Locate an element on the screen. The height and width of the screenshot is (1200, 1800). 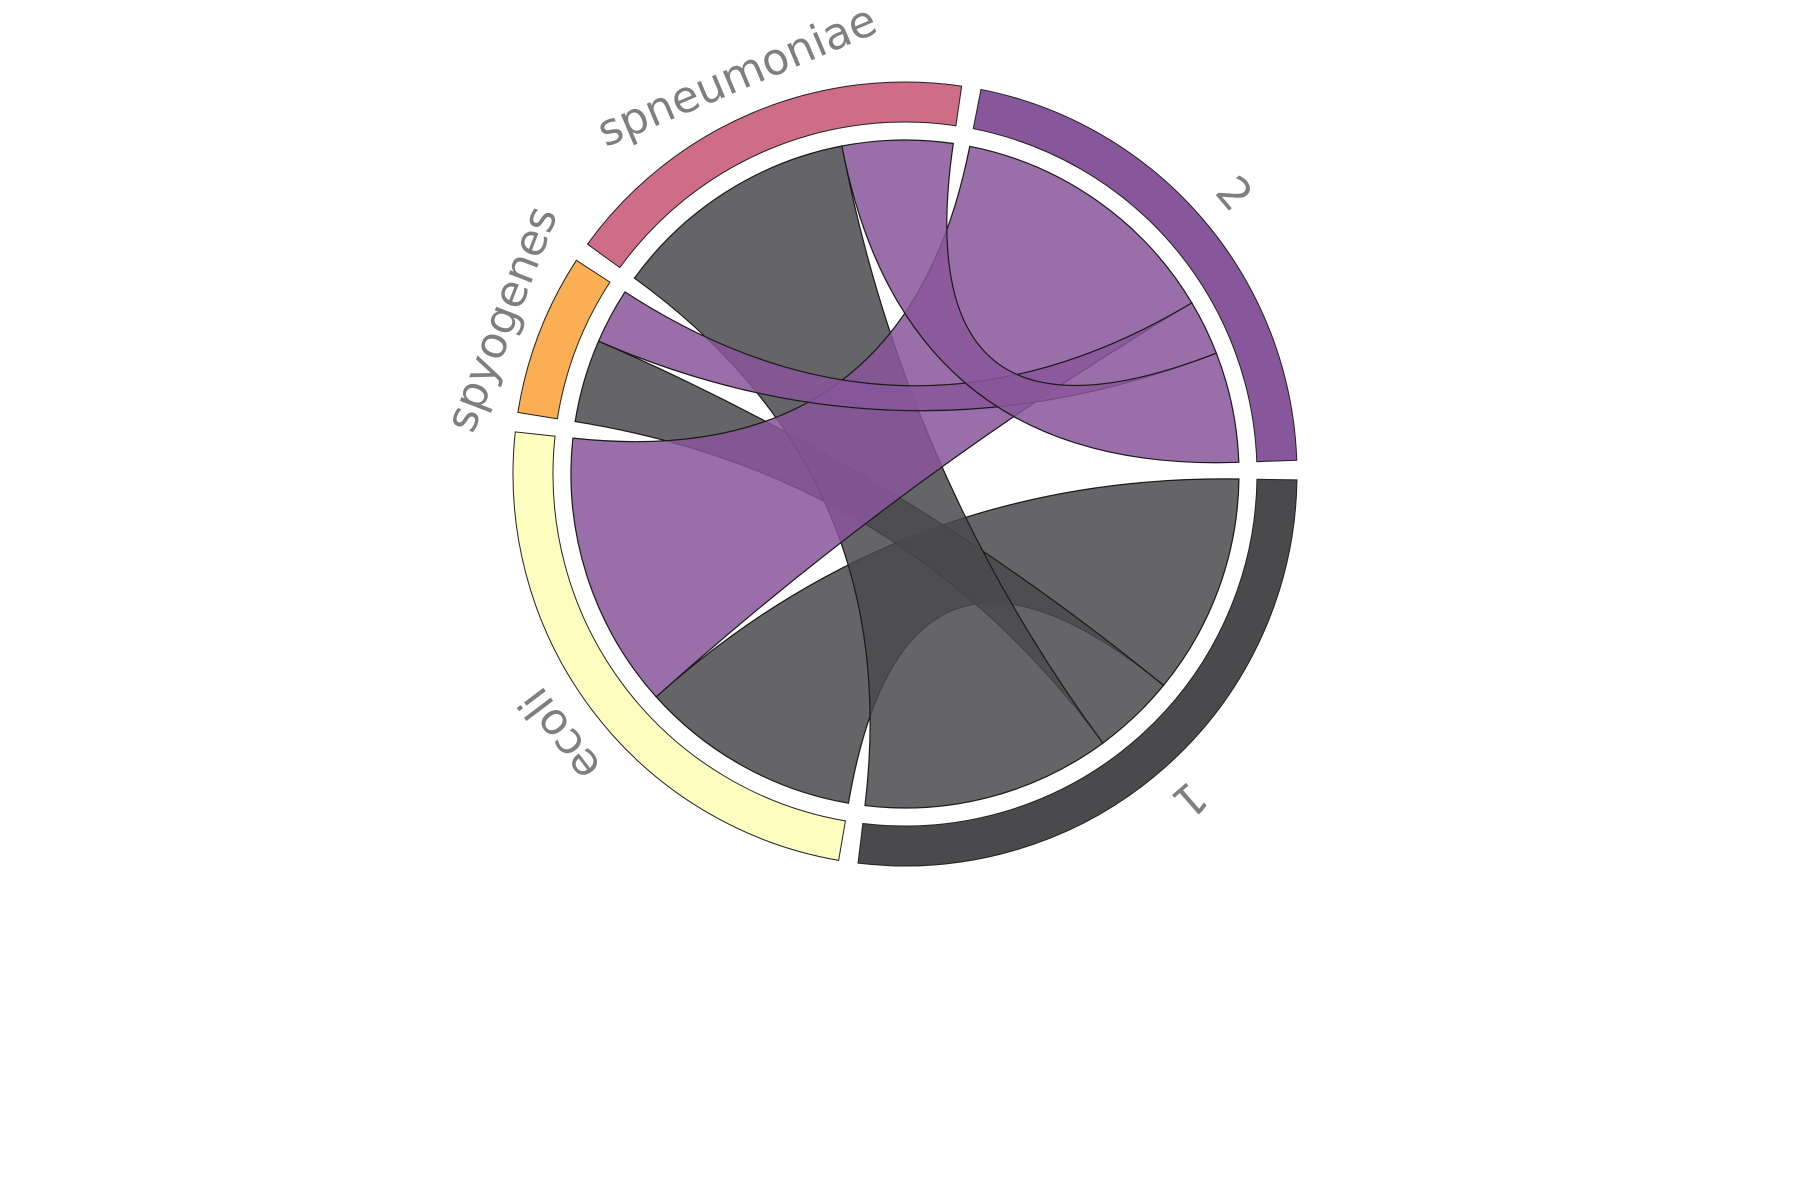
label-1: 1 is located at coordinates (1189, 799).